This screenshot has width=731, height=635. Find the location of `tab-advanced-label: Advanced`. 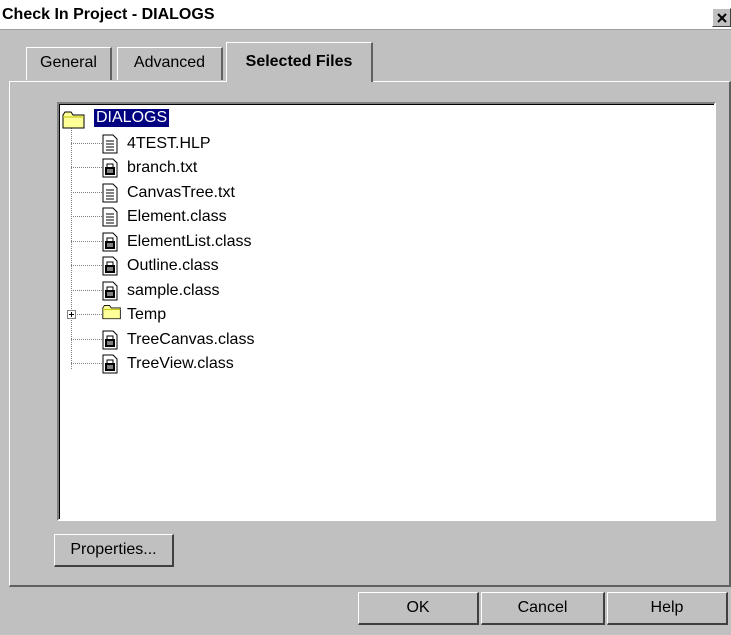

tab-advanced-label: Advanced is located at coordinates (169, 62).